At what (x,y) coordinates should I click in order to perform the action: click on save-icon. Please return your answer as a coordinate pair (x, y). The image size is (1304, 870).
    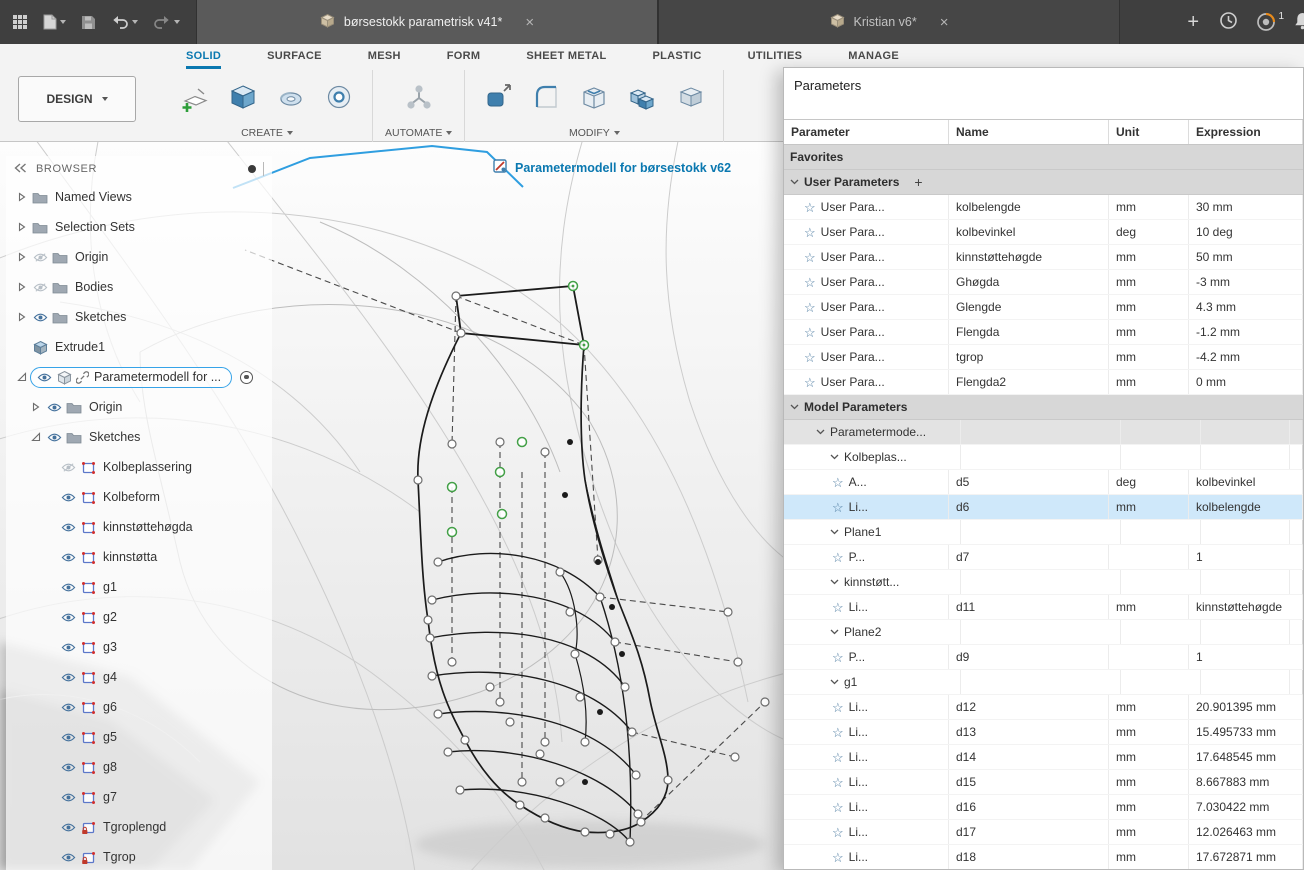
    Looking at the image, I should click on (88, 22).